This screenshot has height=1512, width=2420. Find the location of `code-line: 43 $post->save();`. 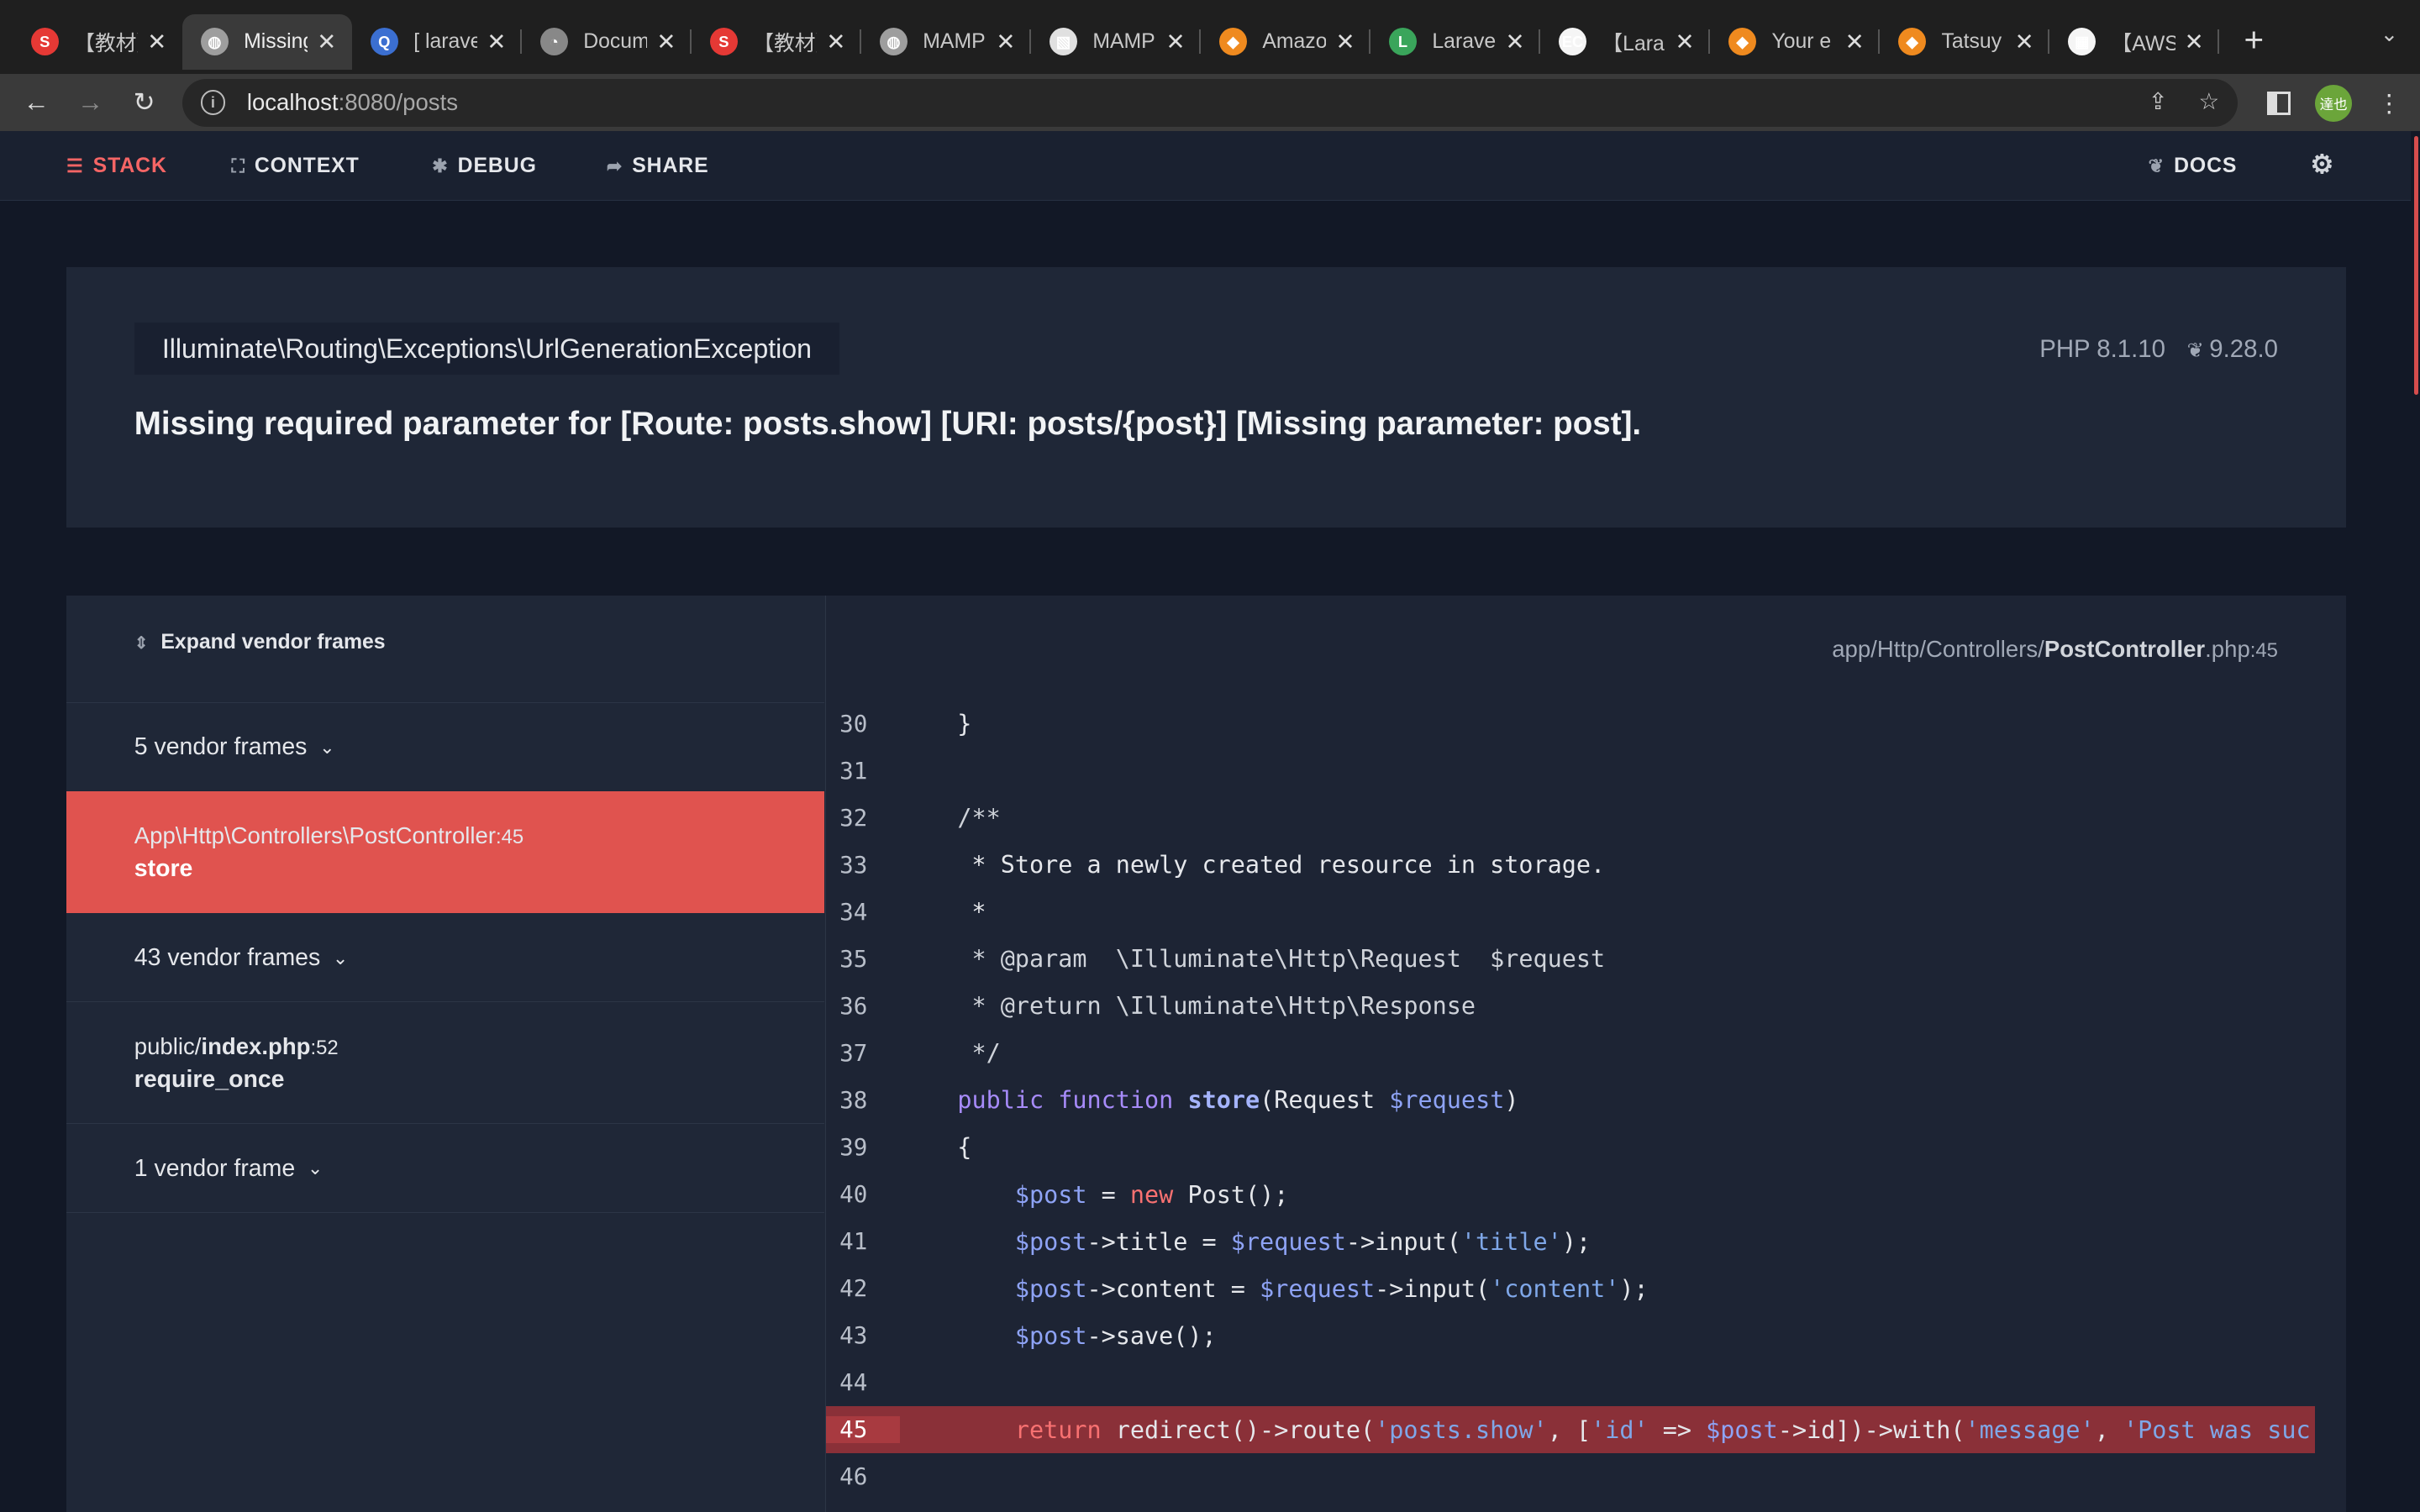

code-line: 43 $post->save(); is located at coordinates (1570, 1335).